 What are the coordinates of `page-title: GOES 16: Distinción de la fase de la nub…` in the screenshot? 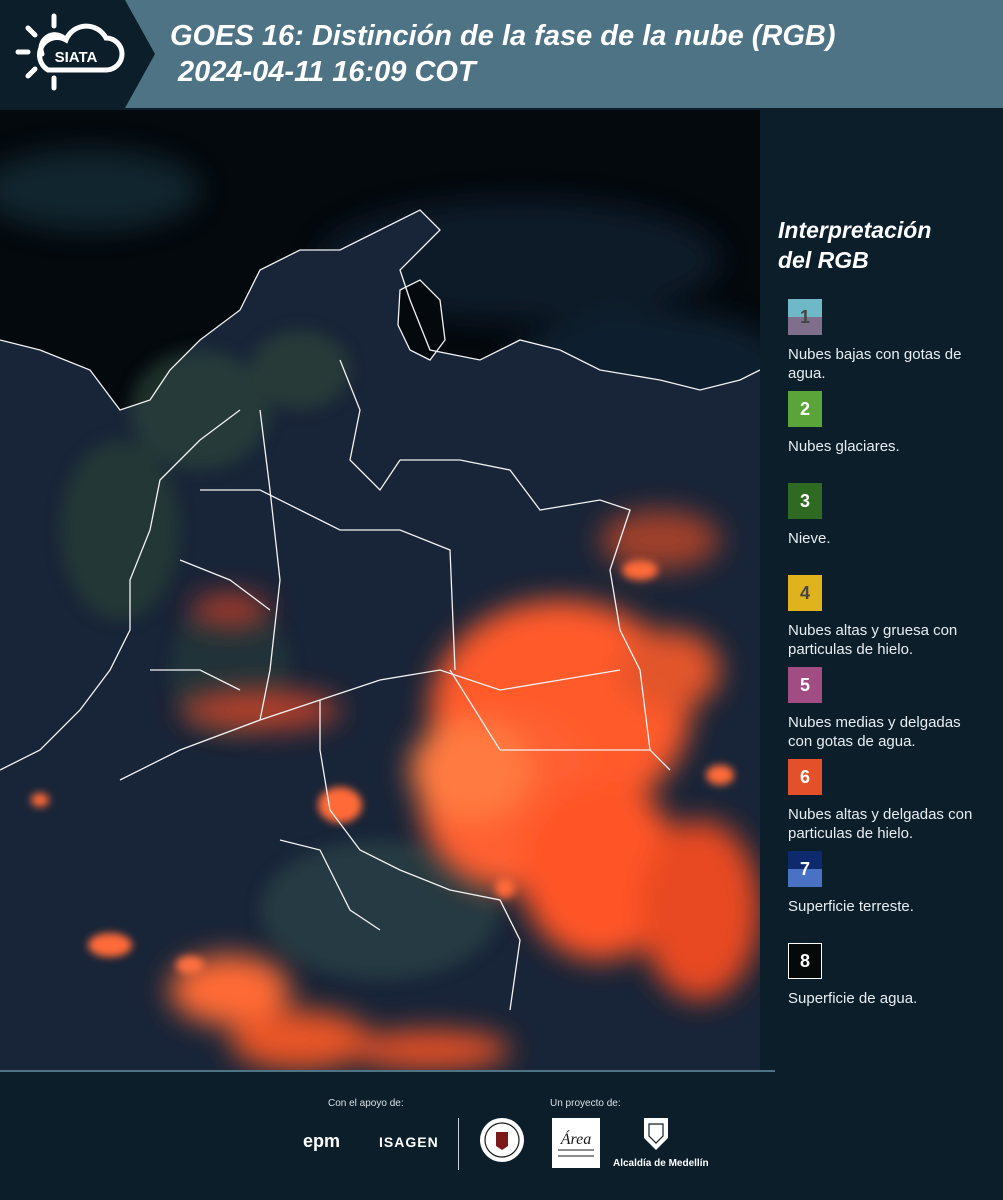 It's located at (503, 54).